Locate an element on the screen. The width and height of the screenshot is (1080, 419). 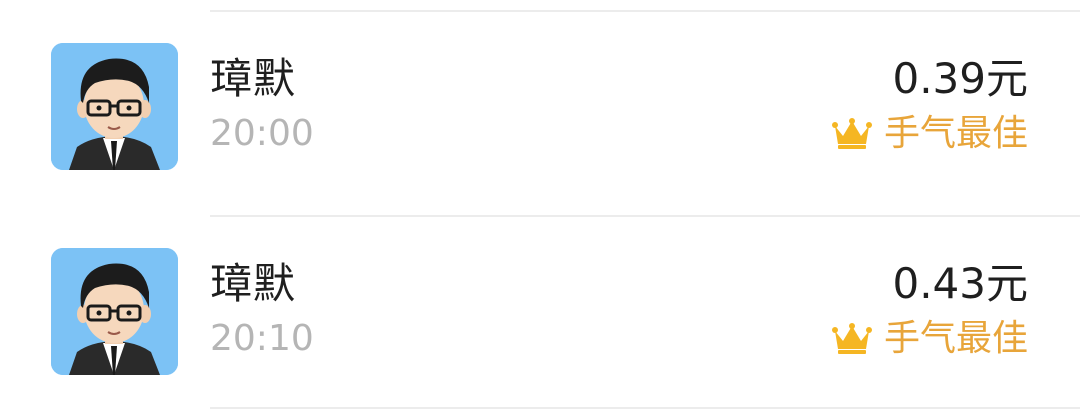
amount: 0.43元 is located at coordinates (960, 283).